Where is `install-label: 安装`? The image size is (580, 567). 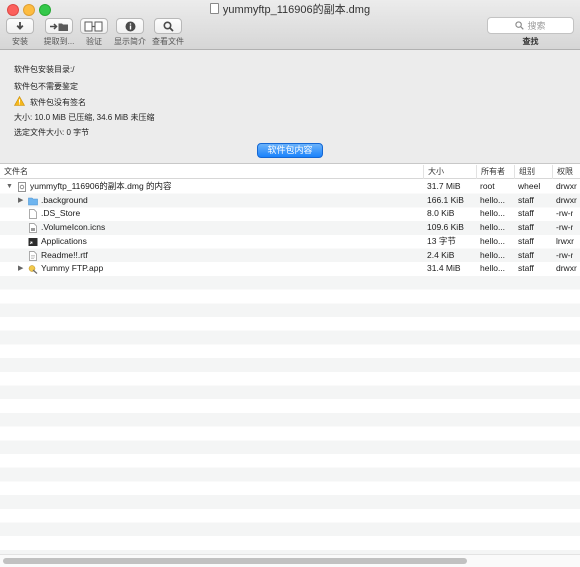
install-label: 安装 is located at coordinates (20, 41).